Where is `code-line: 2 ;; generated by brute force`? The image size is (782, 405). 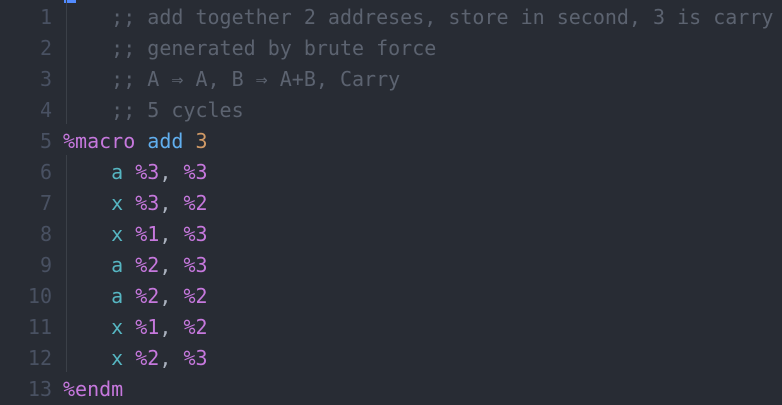 code-line: 2 ;; generated by brute force is located at coordinates (391, 48).